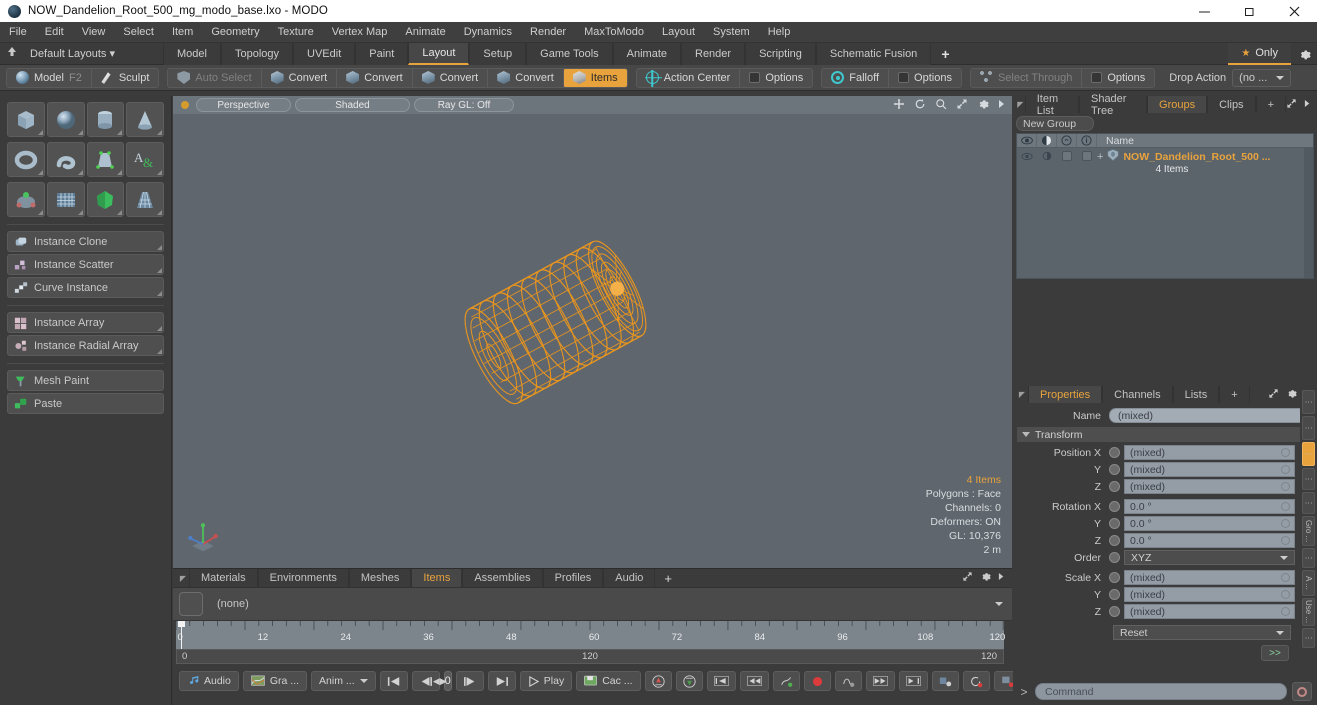  Describe the element at coordinates (498, 53) in the screenshot. I see `layout-tab-setup: Setup` at that location.